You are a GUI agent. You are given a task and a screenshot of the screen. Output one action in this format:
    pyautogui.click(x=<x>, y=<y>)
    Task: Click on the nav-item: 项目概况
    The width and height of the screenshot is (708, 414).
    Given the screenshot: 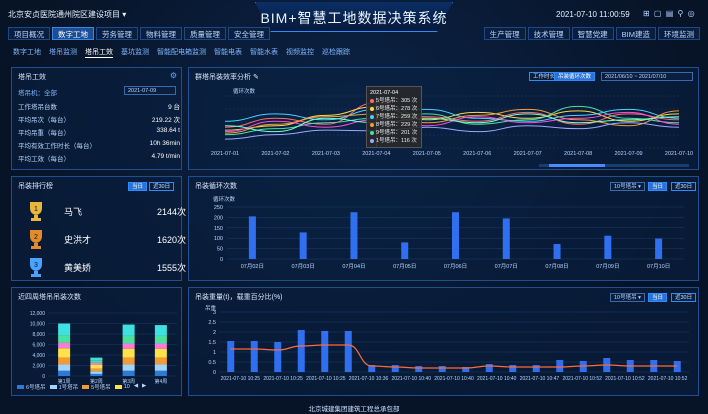 What is the action you would take?
    pyautogui.click(x=29, y=33)
    